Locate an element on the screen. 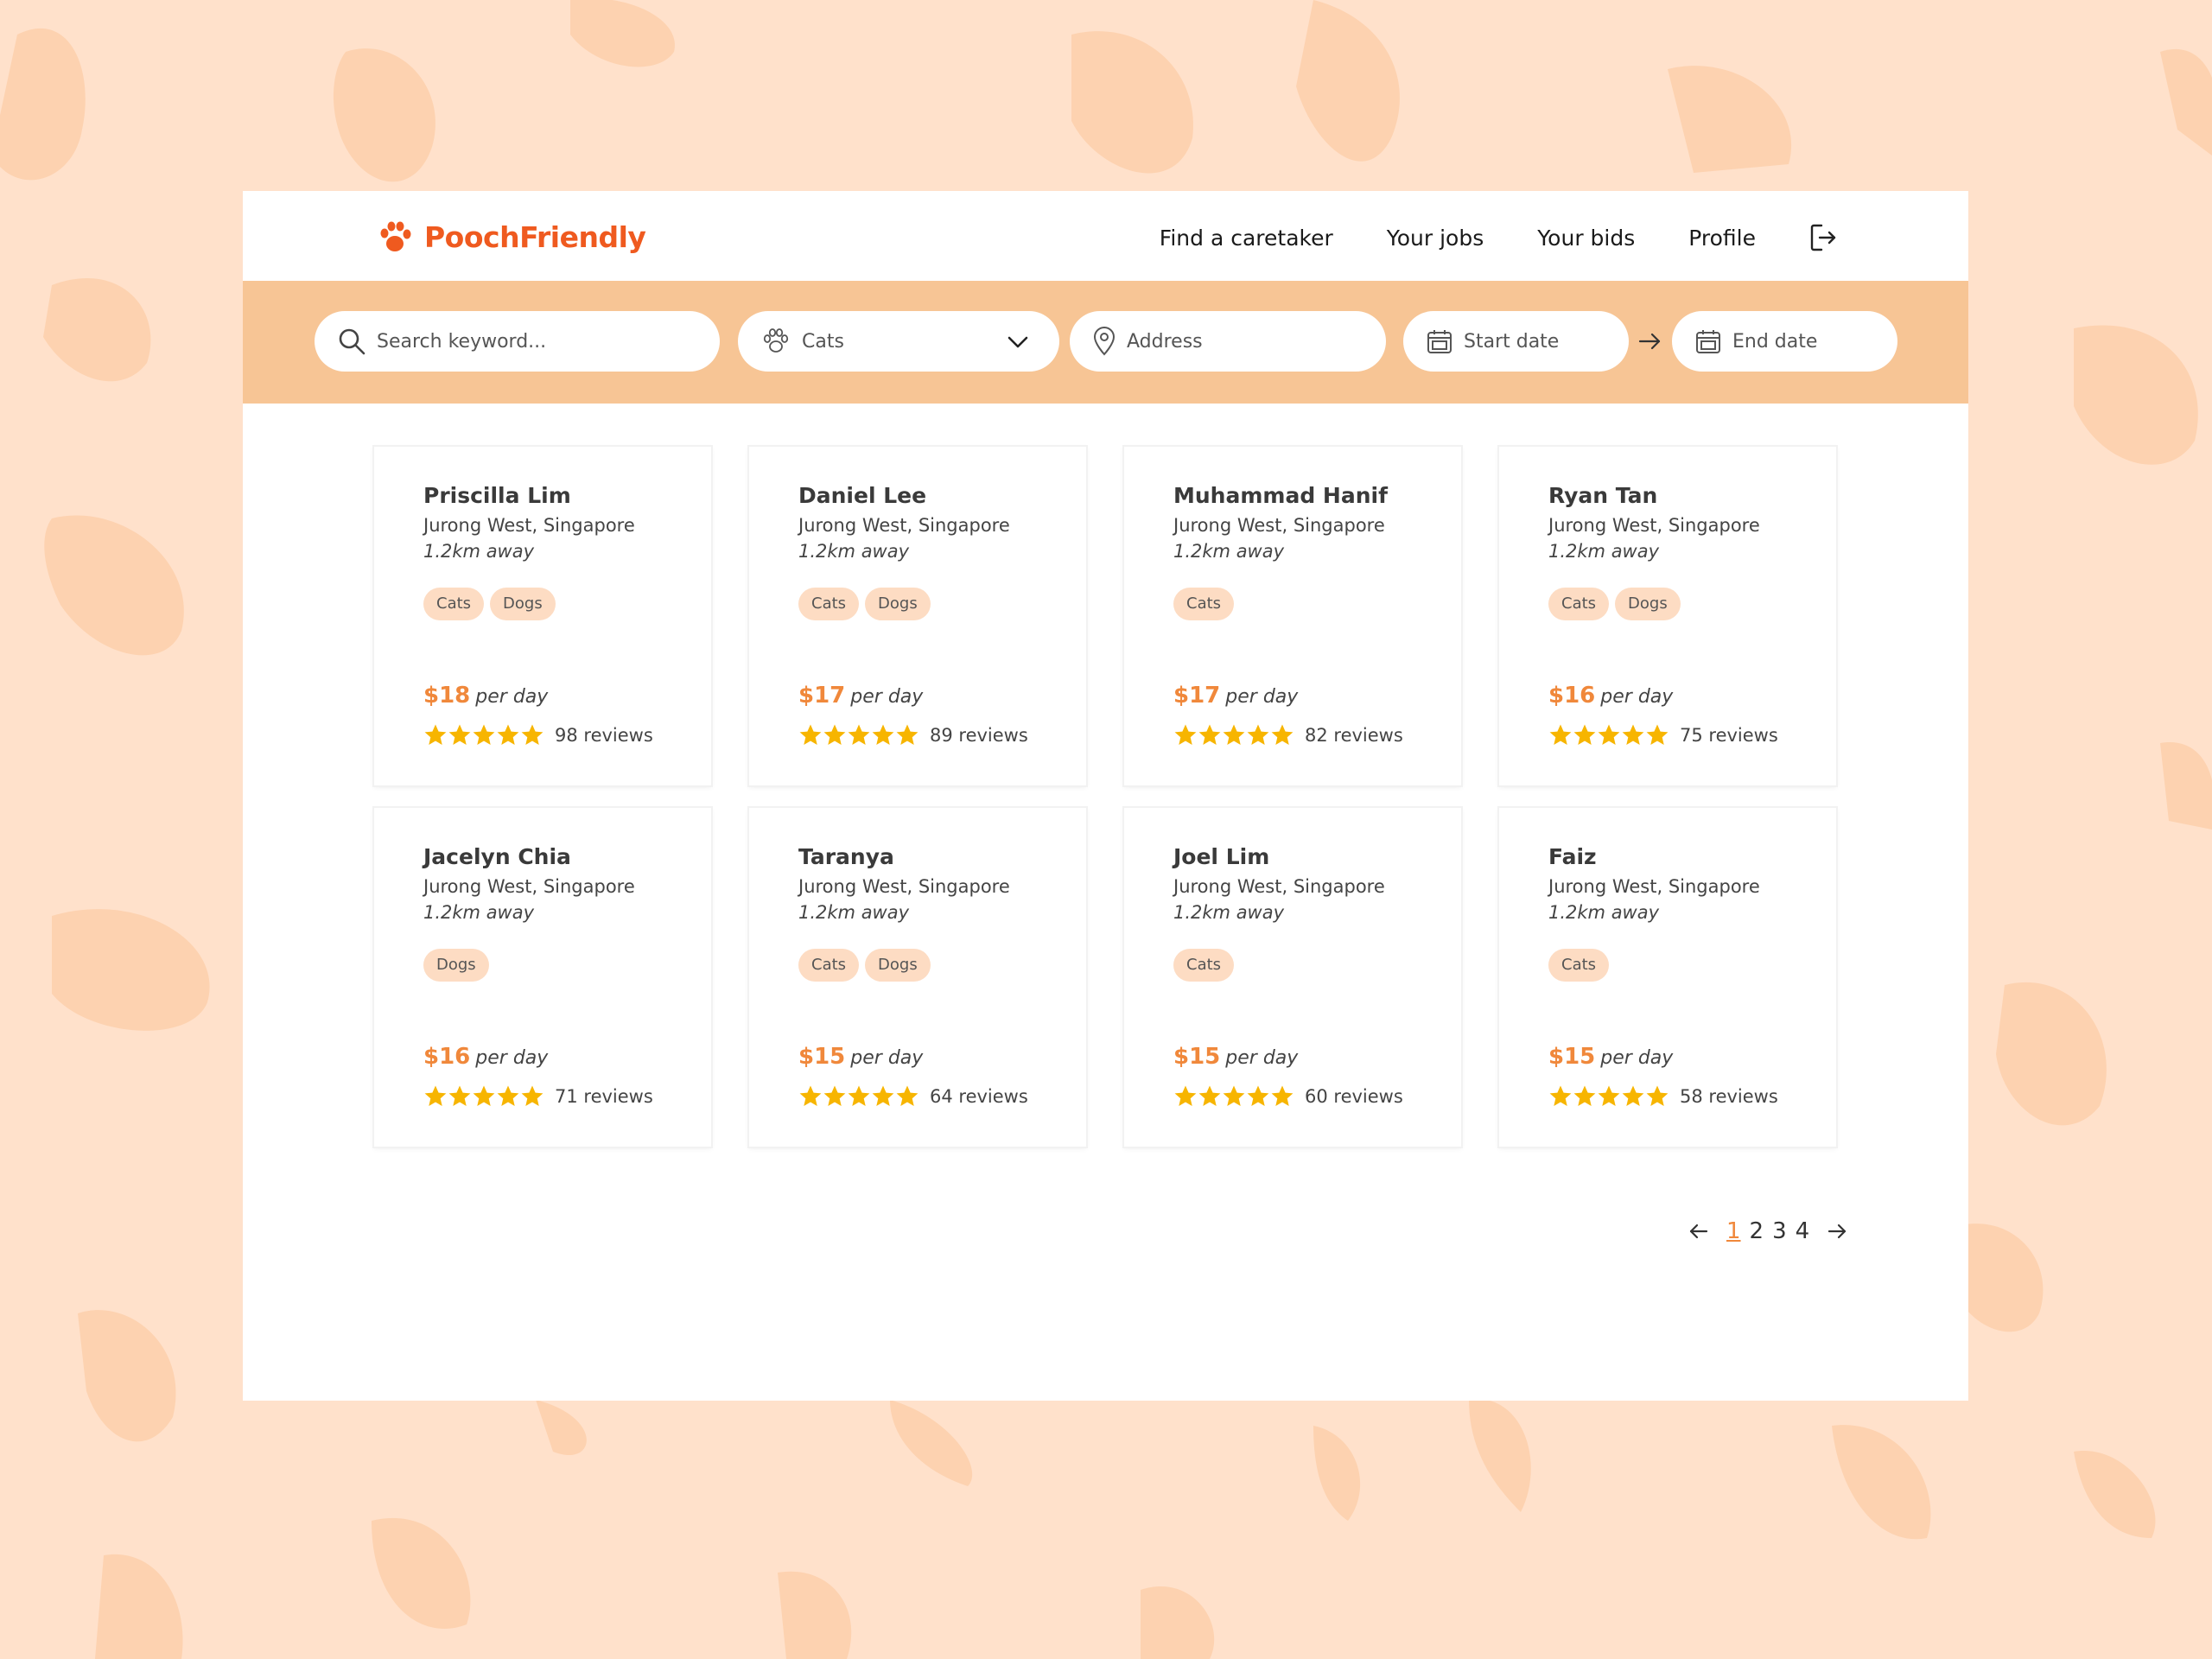 Image resolution: width=2212 pixels, height=1659 pixels. page-1: 1 is located at coordinates (1733, 1231).